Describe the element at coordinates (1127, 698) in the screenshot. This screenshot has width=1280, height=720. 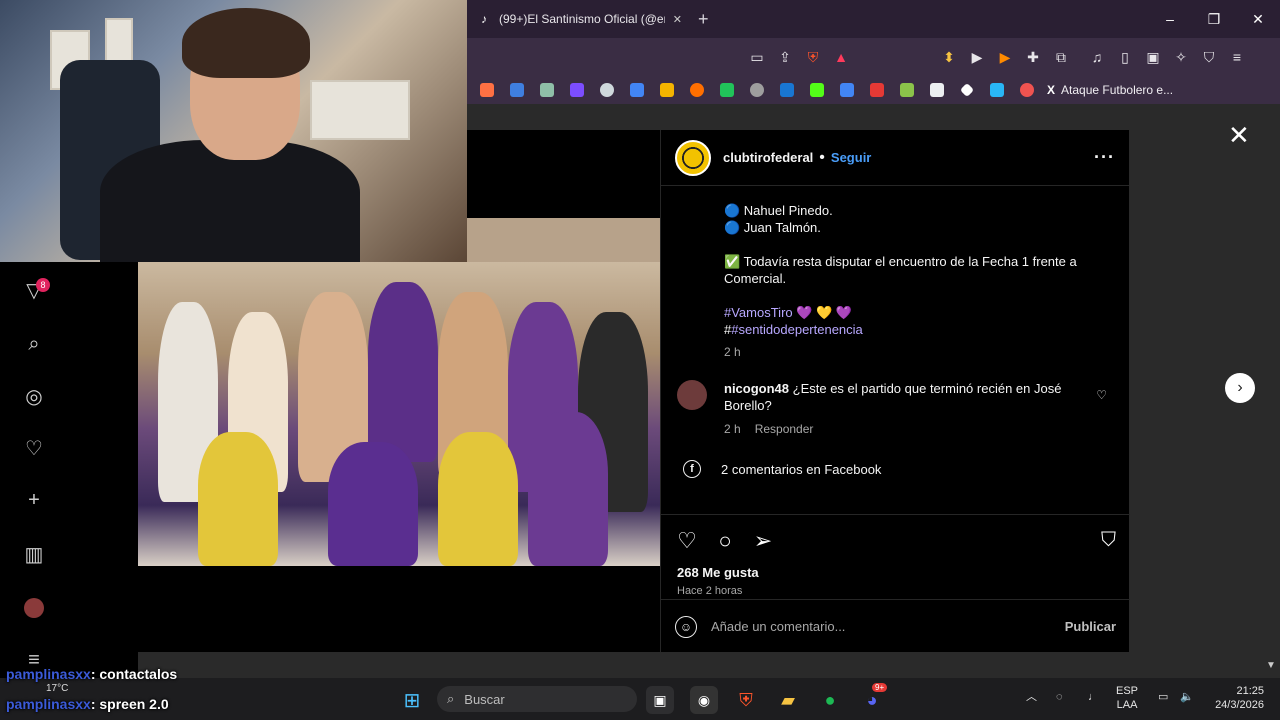
I see `language-indicator: ESP LAA` at that location.